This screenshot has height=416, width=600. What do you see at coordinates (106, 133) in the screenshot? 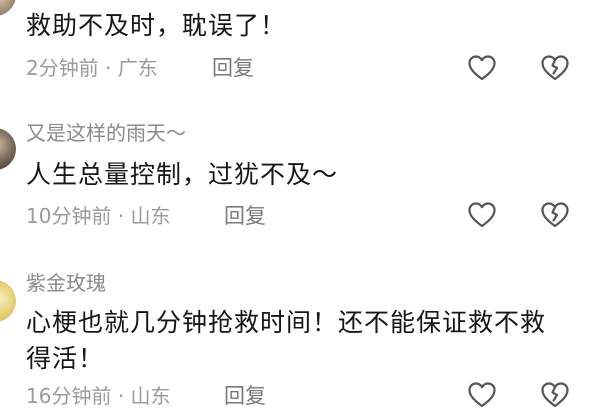
I see `comment-author: 又是这样的雨天～` at bounding box center [106, 133].